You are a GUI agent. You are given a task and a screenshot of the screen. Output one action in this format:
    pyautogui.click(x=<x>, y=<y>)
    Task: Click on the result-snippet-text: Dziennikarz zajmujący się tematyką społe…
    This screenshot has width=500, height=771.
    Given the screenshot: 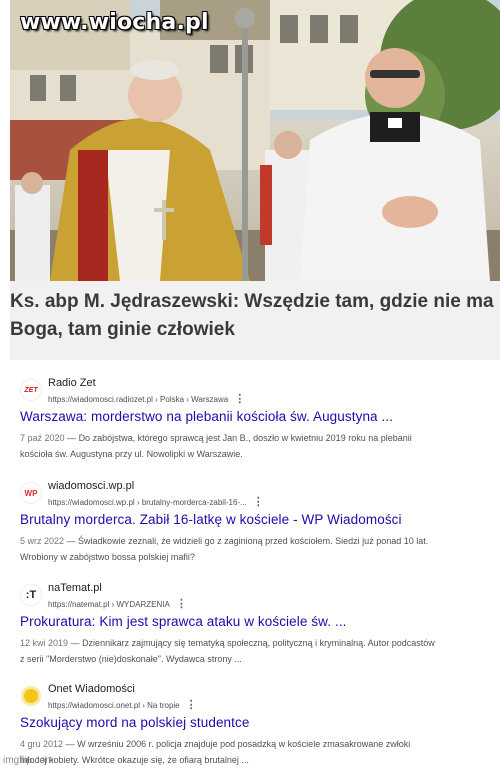 What is the action you would take?
    pyautogui.click(x=227, y=651)
    